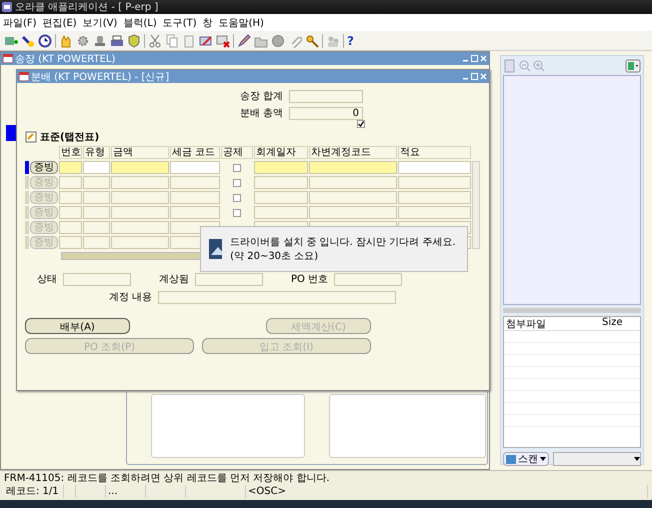  What do you see at coordinates (134, 41) in the screenshot?
I see `shield-icon` at bounding box center [134, 41].